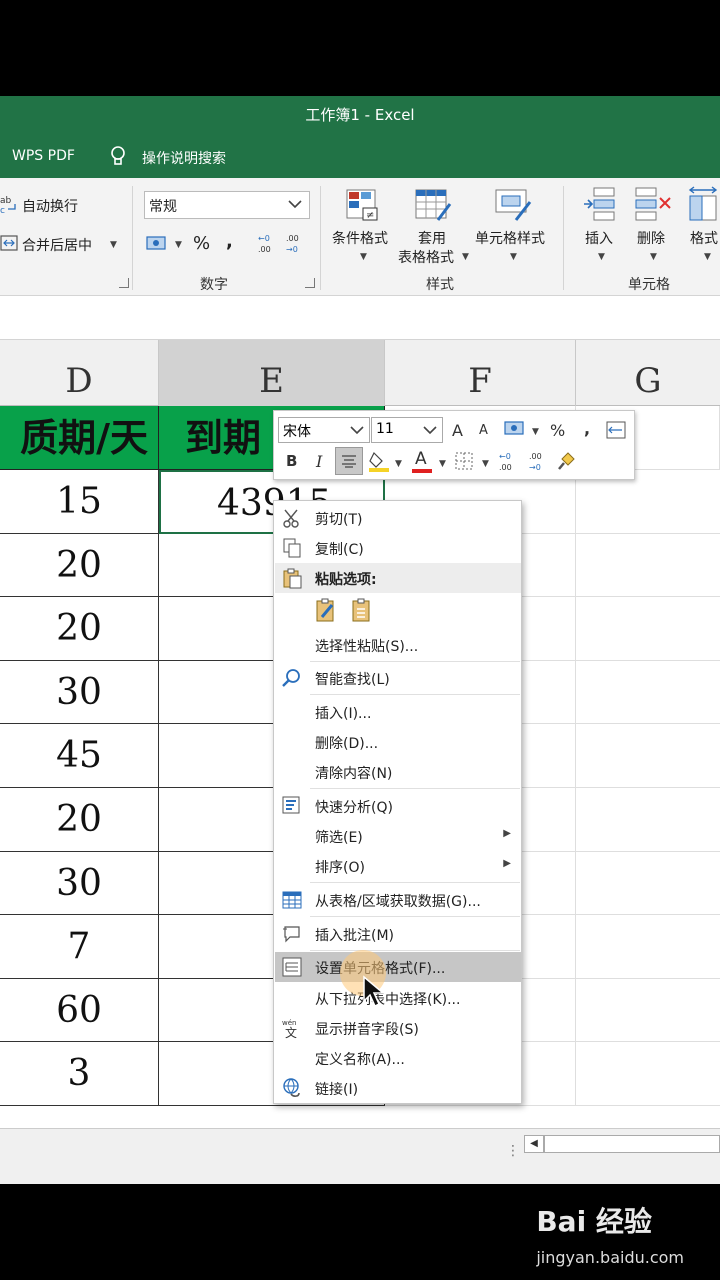 This screenshot has height=1280, width=720. I want to click on grow-font-button: A, so click(457, 430).